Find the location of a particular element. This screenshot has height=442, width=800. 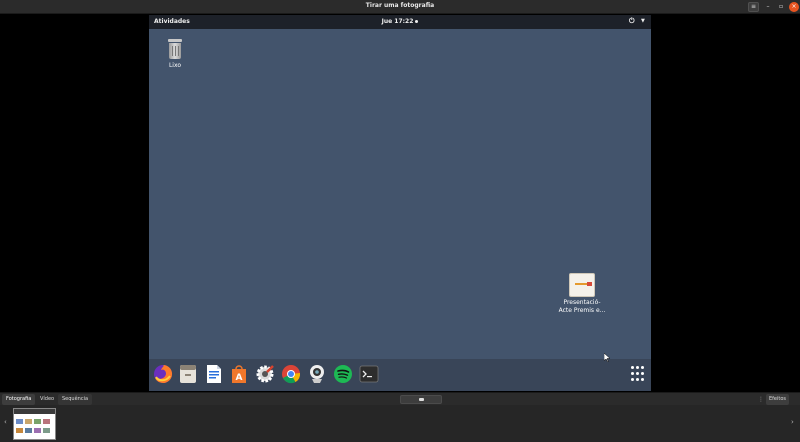

mode-bar: Fotografia Vídeo Sequência ⋮ Efeitos is located at coordinates (400, 398).